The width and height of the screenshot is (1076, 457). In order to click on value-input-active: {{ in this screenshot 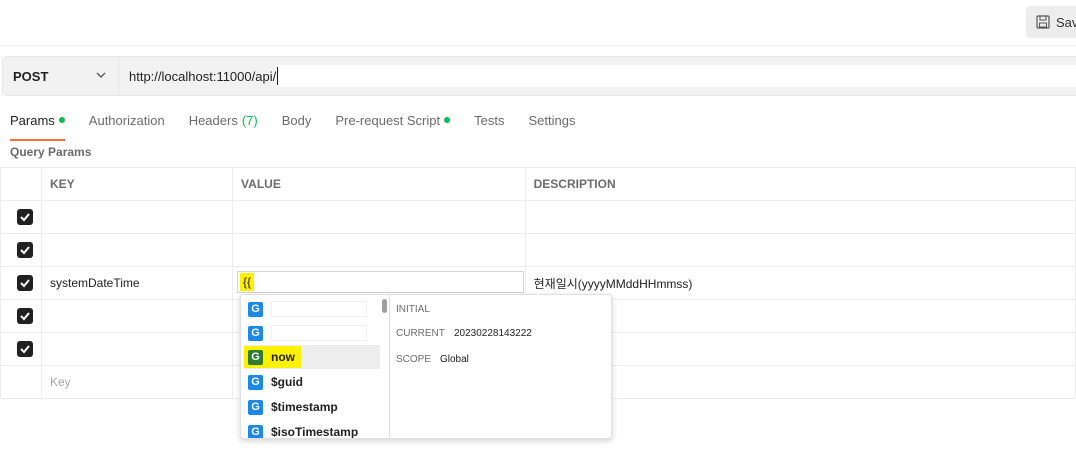, I will do `click(380, 282)`.